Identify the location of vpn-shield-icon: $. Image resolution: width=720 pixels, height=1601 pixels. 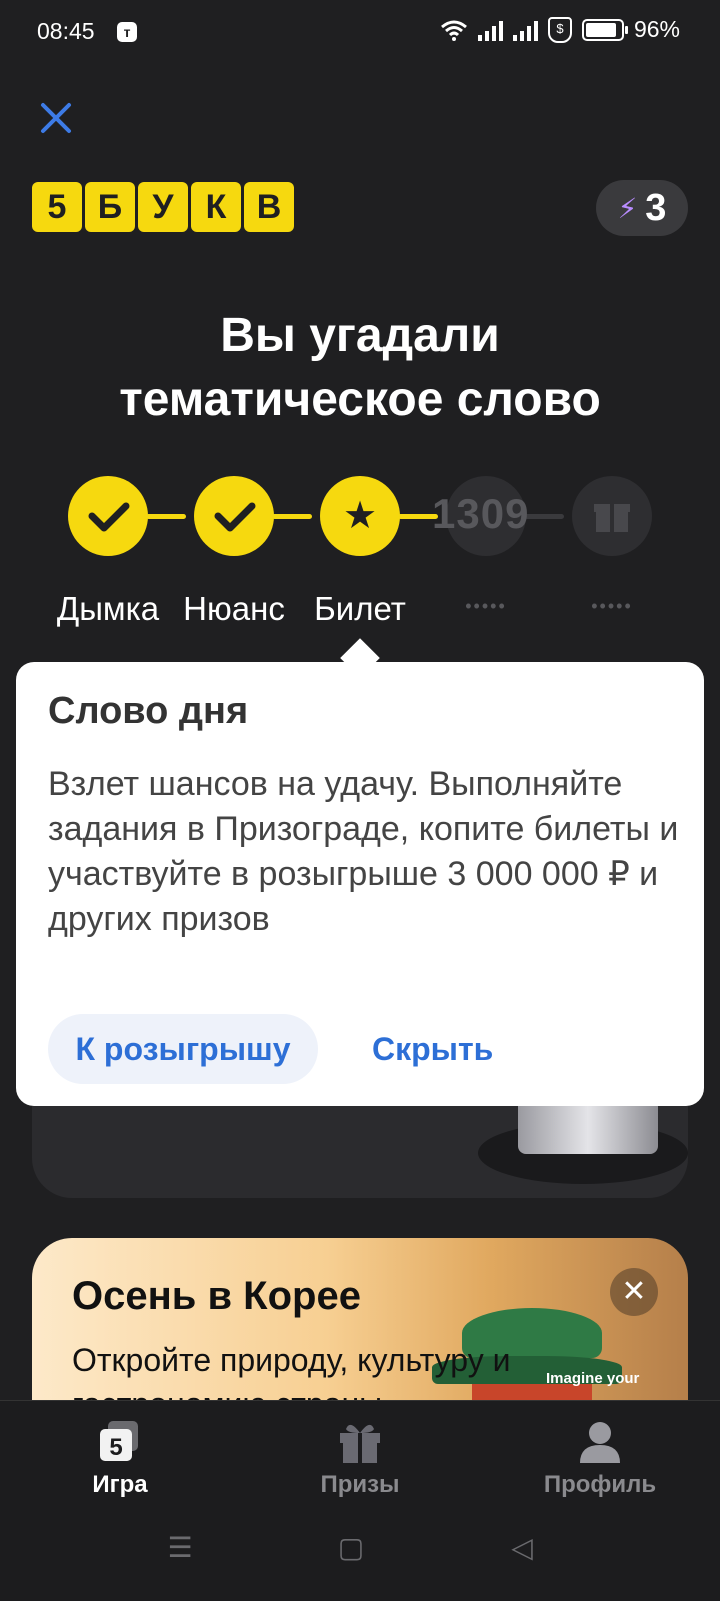
(559, 29).